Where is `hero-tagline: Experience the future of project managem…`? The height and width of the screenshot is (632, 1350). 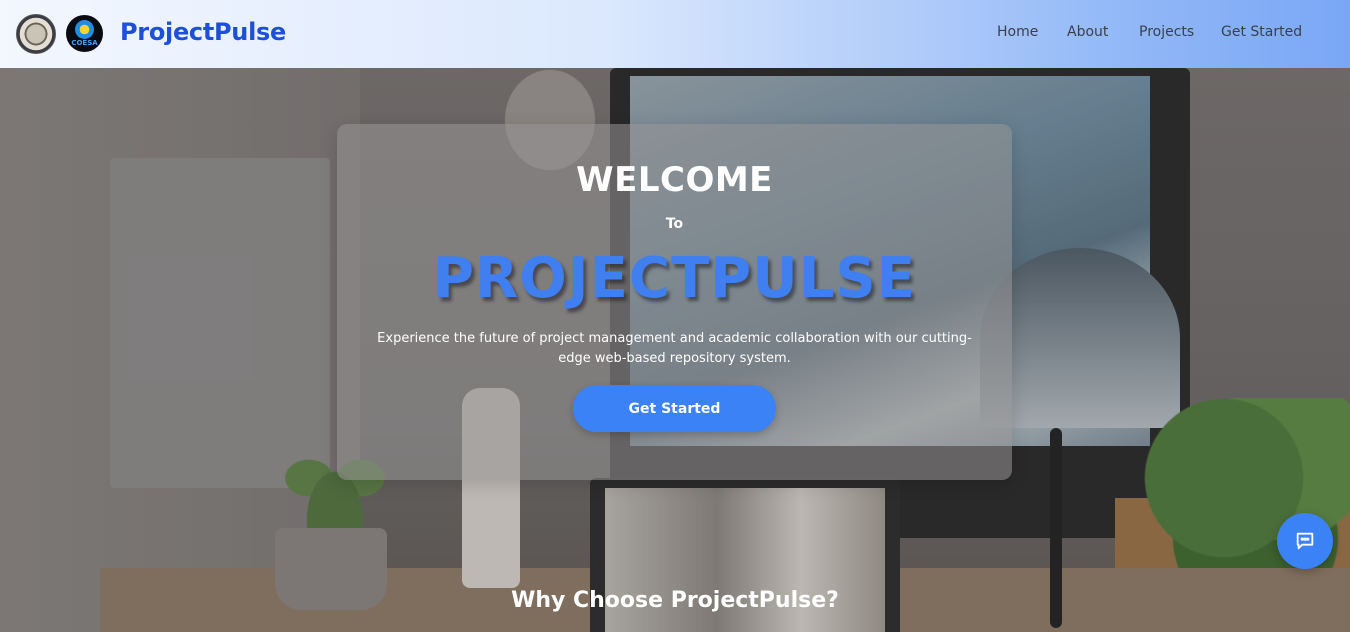
hero-tagline: Experience the future of project managem… is located at coordinates (674, 348).